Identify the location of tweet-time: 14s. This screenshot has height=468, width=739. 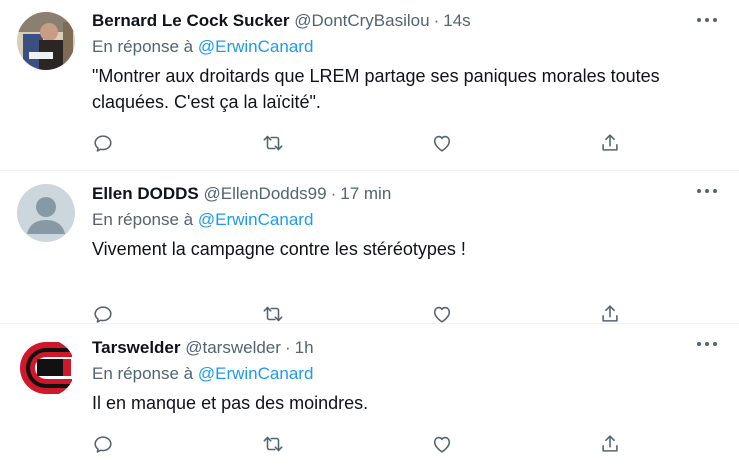
(456, 20).